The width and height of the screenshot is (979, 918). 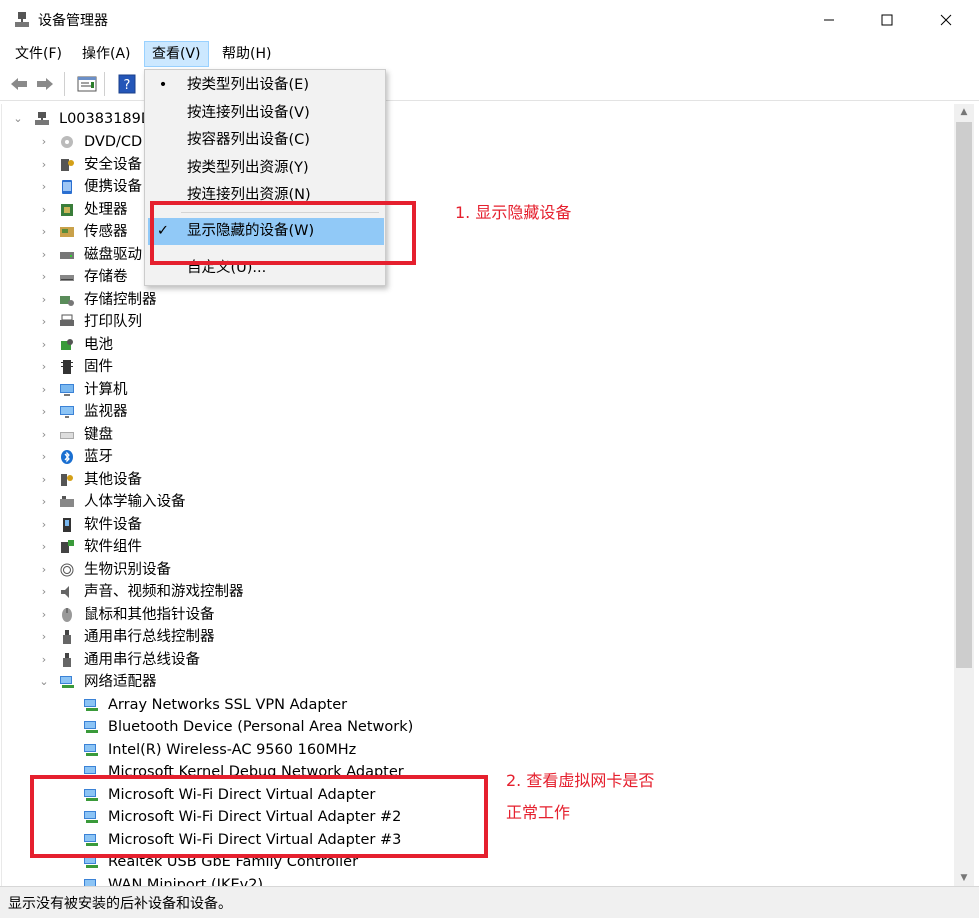 I want to click on tree-category-row: › 通用串行总线控制器, so click(x=302, y=637).